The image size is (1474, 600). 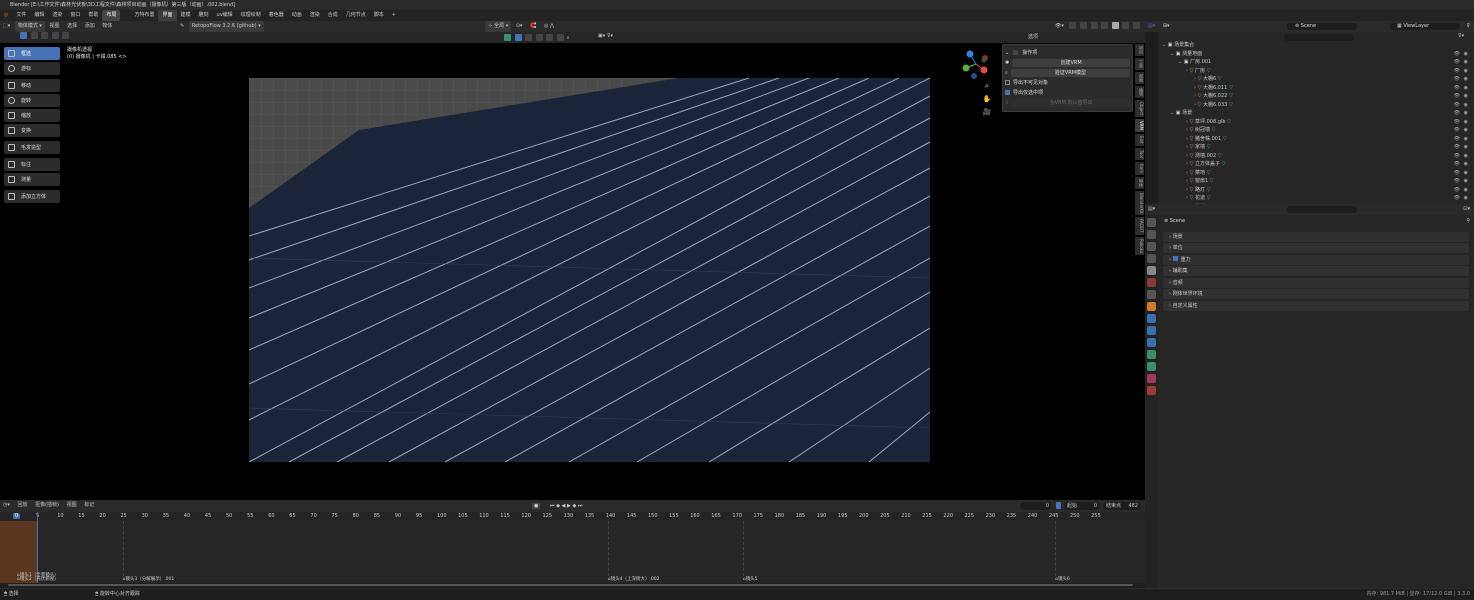 I want to click on tab-workspace-shading: 着色器, so click(x=276, y=15).